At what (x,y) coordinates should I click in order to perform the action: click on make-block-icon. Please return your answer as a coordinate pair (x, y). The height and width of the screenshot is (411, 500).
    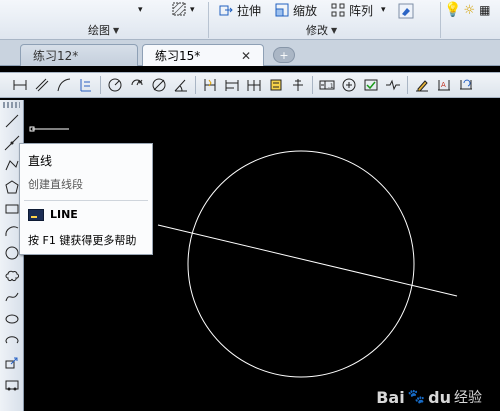
    Looking at the image, I should click on (12, 385).